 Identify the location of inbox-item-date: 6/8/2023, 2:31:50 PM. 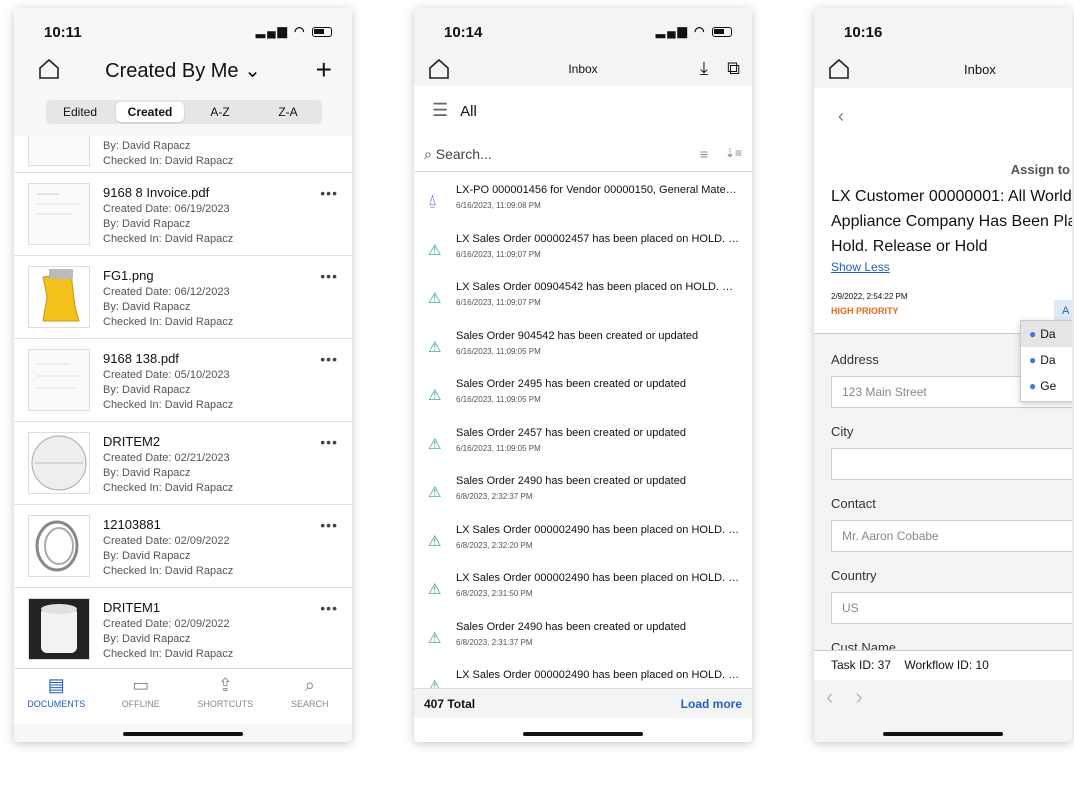
(494, 593).